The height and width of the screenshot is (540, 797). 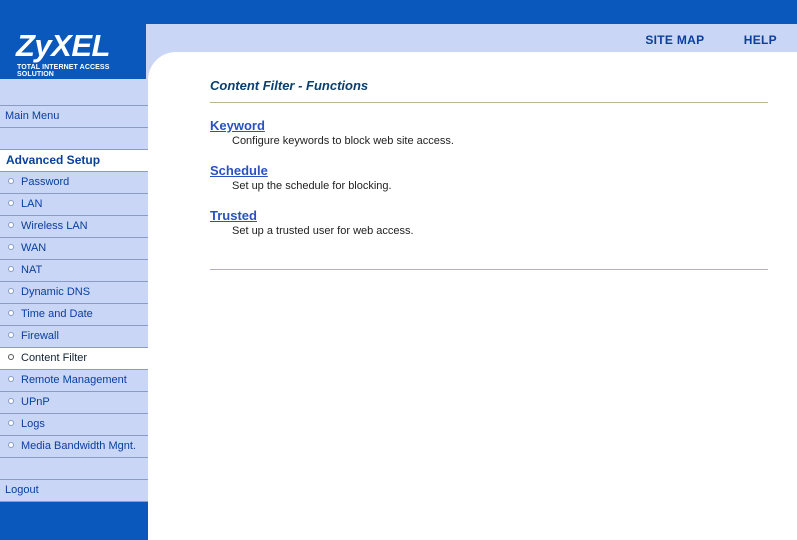 What do you see at coordinates (32, 204) in the screenshot?
I see `sidebar-item-label: LAN` at bounding box center [32, 204].